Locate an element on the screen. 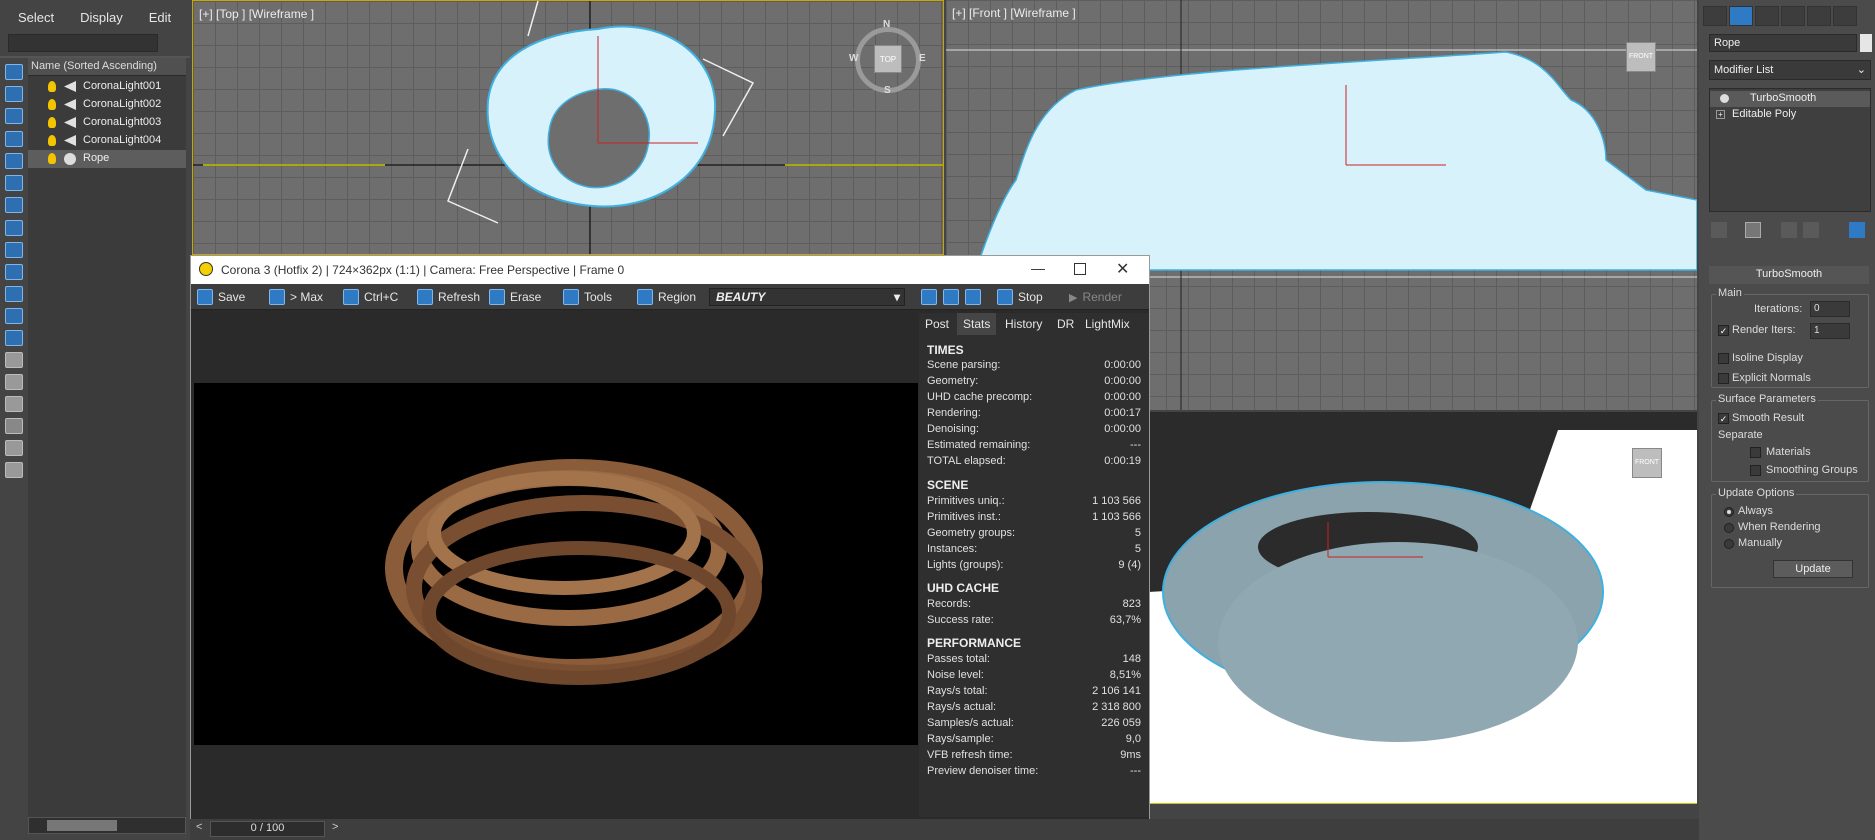 The height and width of the screenshot is (840, 1875). iterations-spinner: 0 is located at coordinates (1830, 309).